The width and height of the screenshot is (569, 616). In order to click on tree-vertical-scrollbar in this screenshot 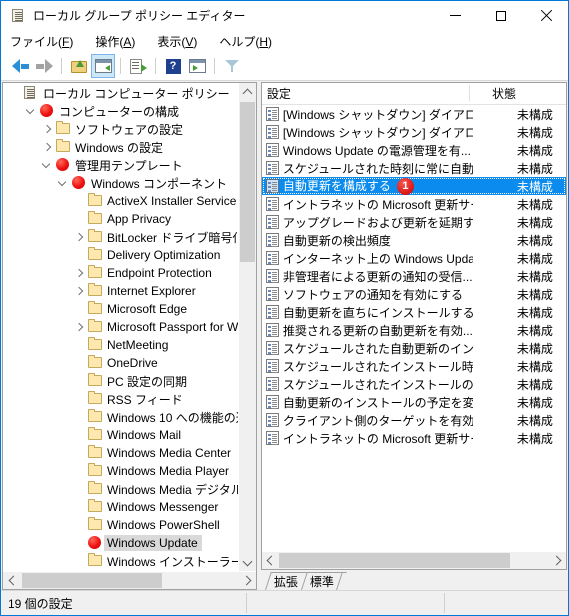, I will do `click(247, 327)`.